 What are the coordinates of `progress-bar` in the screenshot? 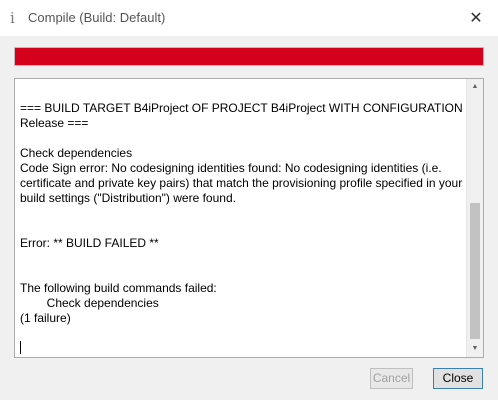 It's located at (249, 56).